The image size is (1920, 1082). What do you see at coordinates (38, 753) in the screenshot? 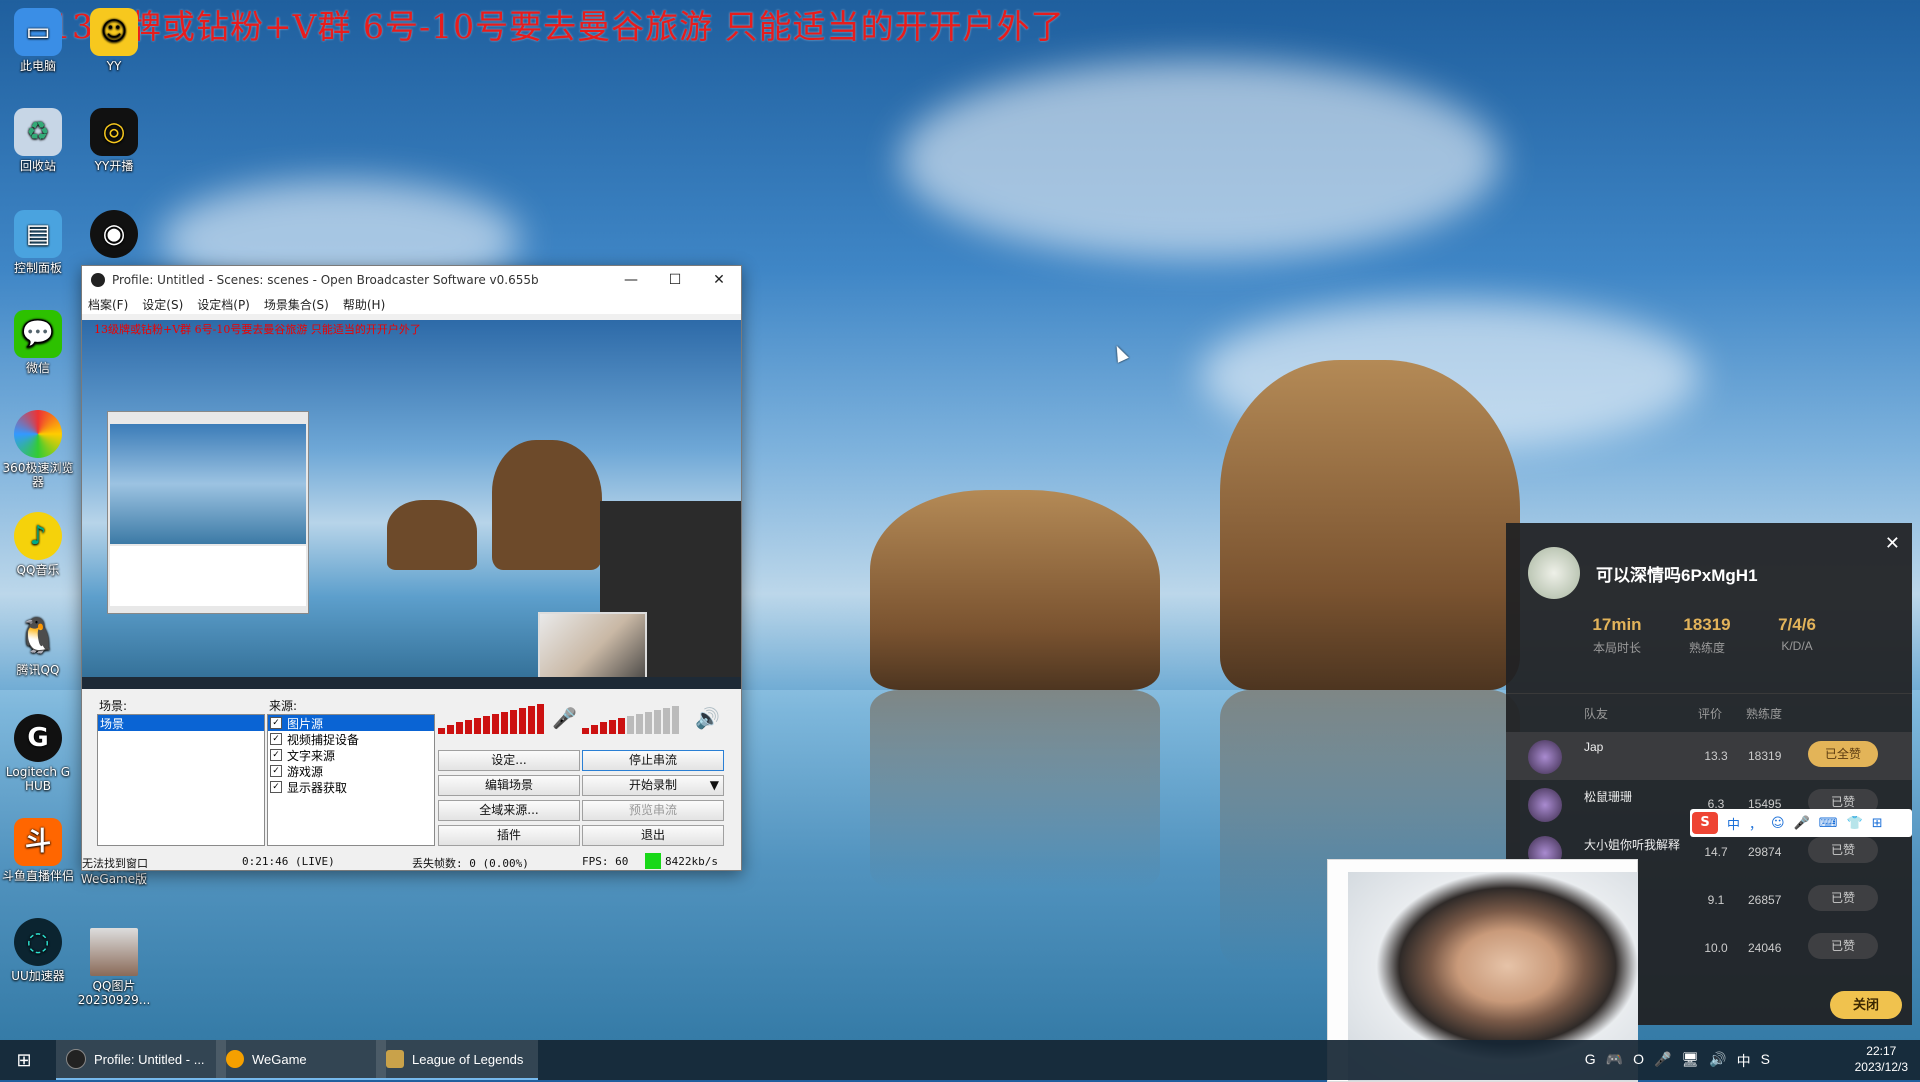
I see `desktop-icon-logitech: G Logitech G HUB` at bounding box center [38, 753].